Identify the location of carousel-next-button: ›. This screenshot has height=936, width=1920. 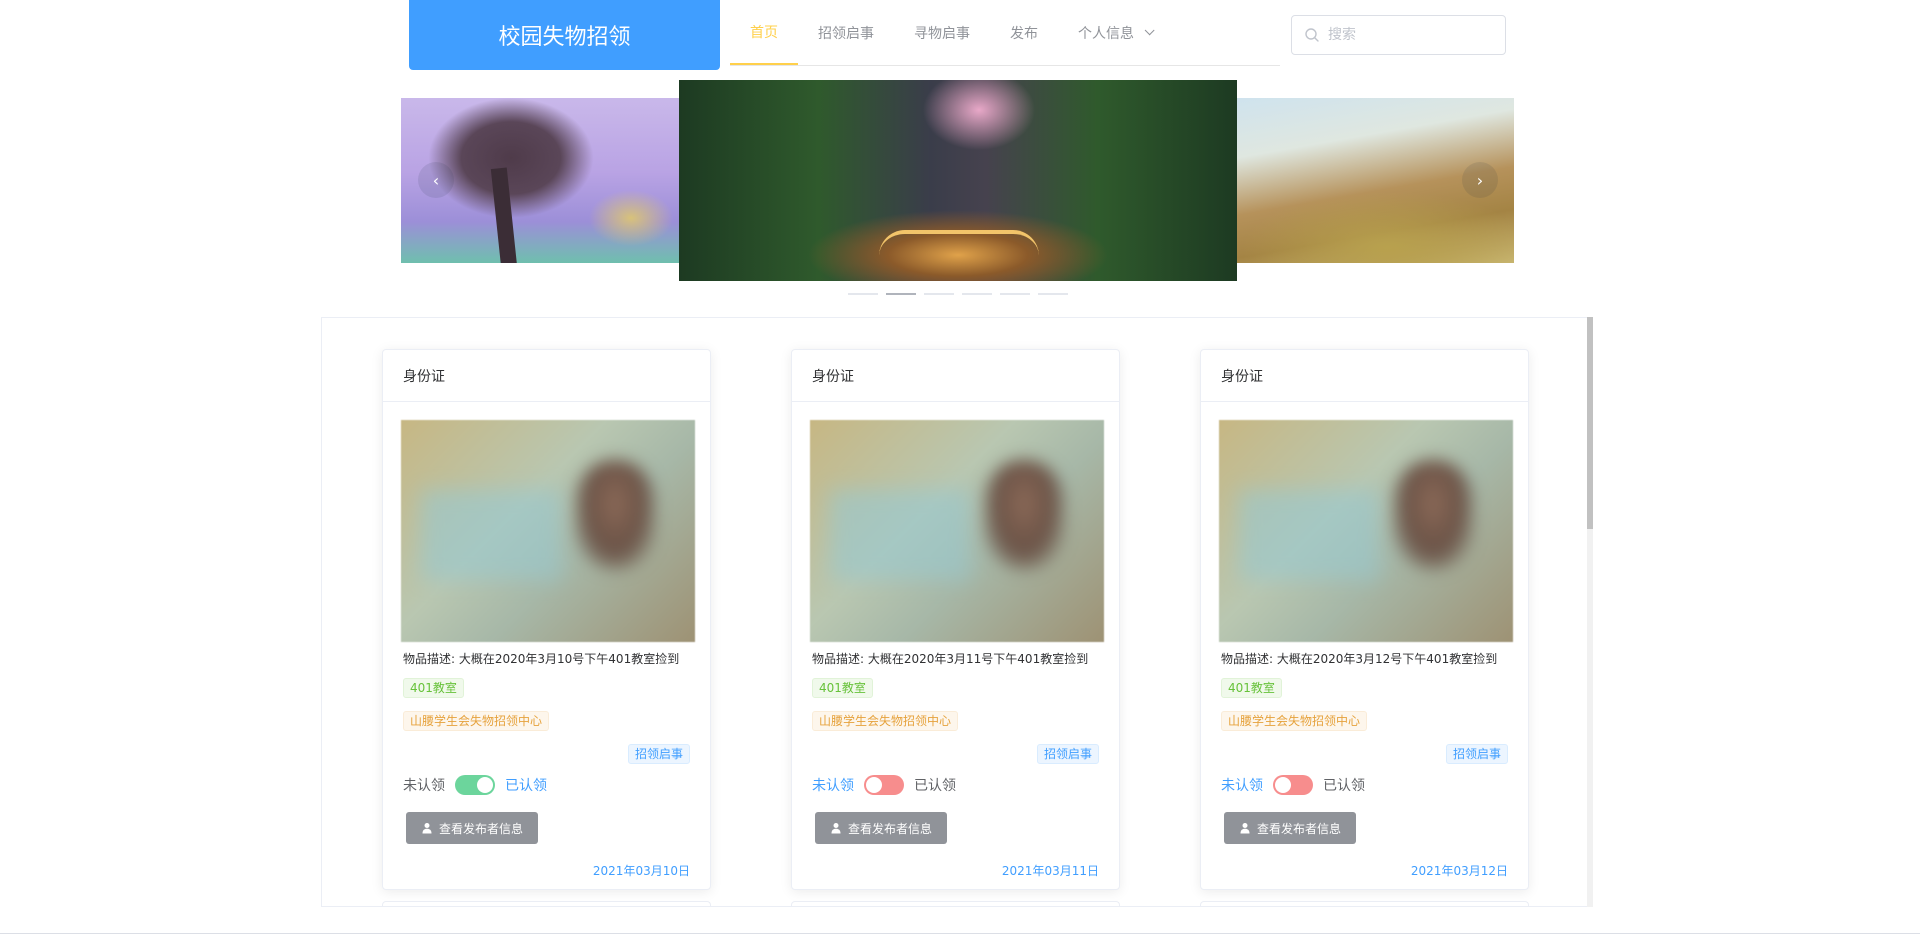
(1480, 180).